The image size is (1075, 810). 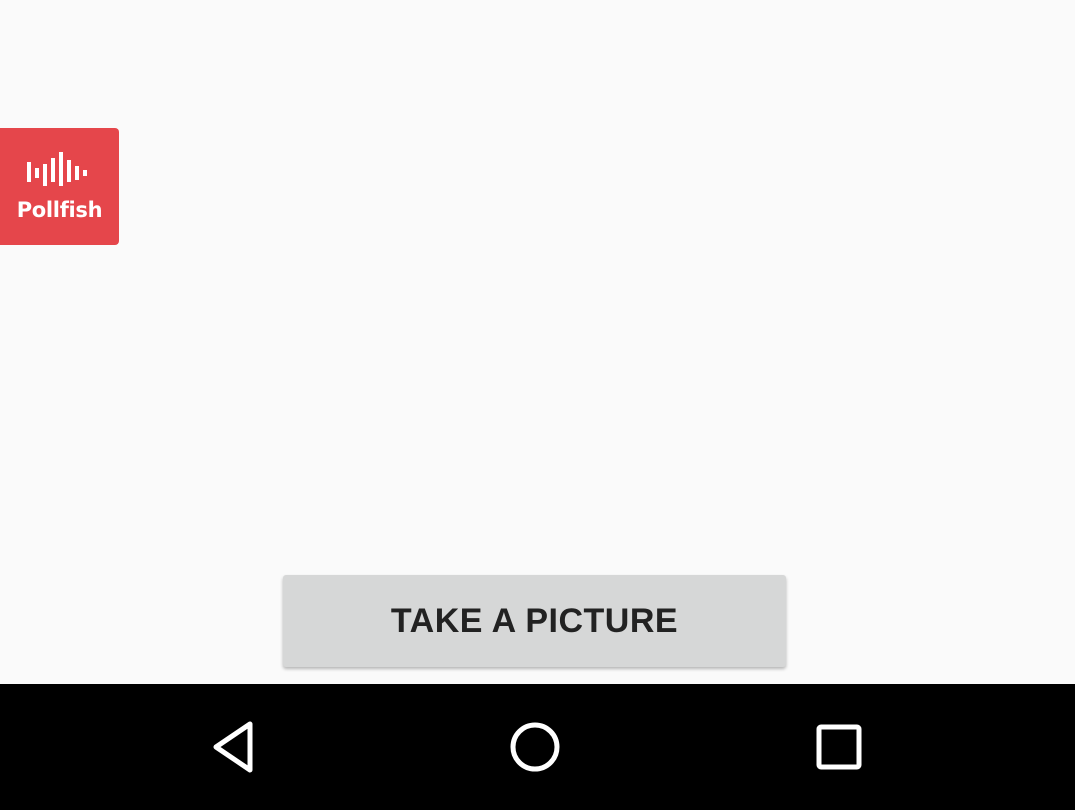 I want to click on pollfish-badge: Pollfish, so click(x=59, y=186).